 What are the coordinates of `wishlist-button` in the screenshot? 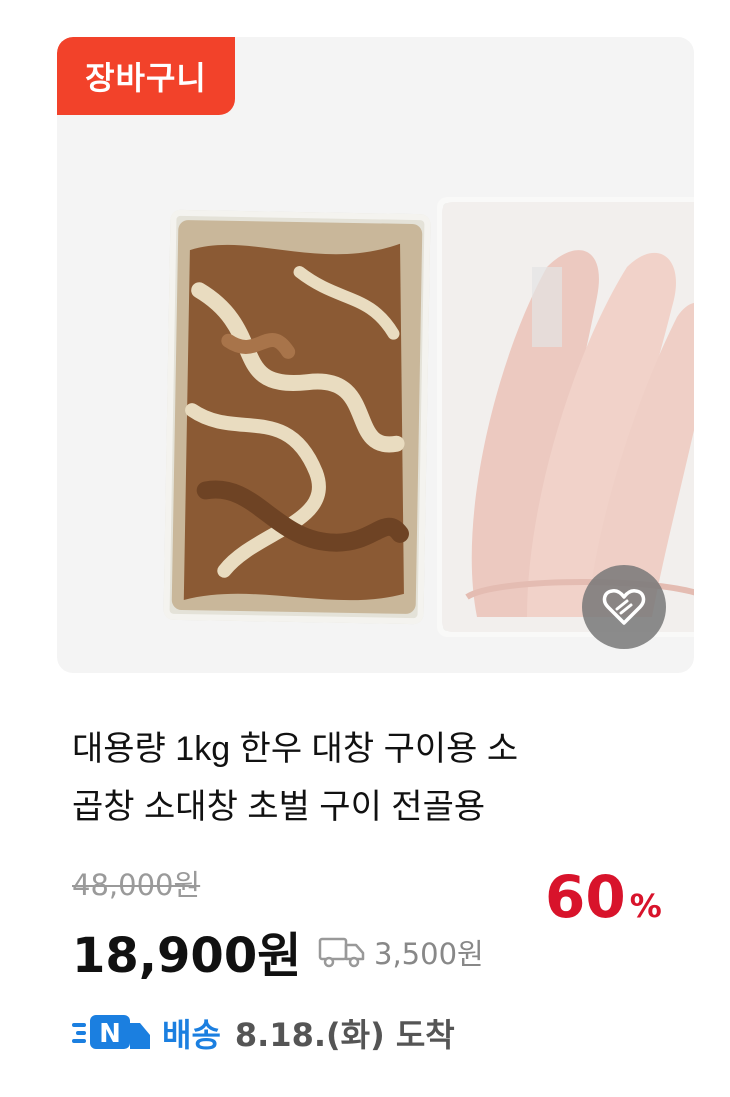 It's located at (624, 607).